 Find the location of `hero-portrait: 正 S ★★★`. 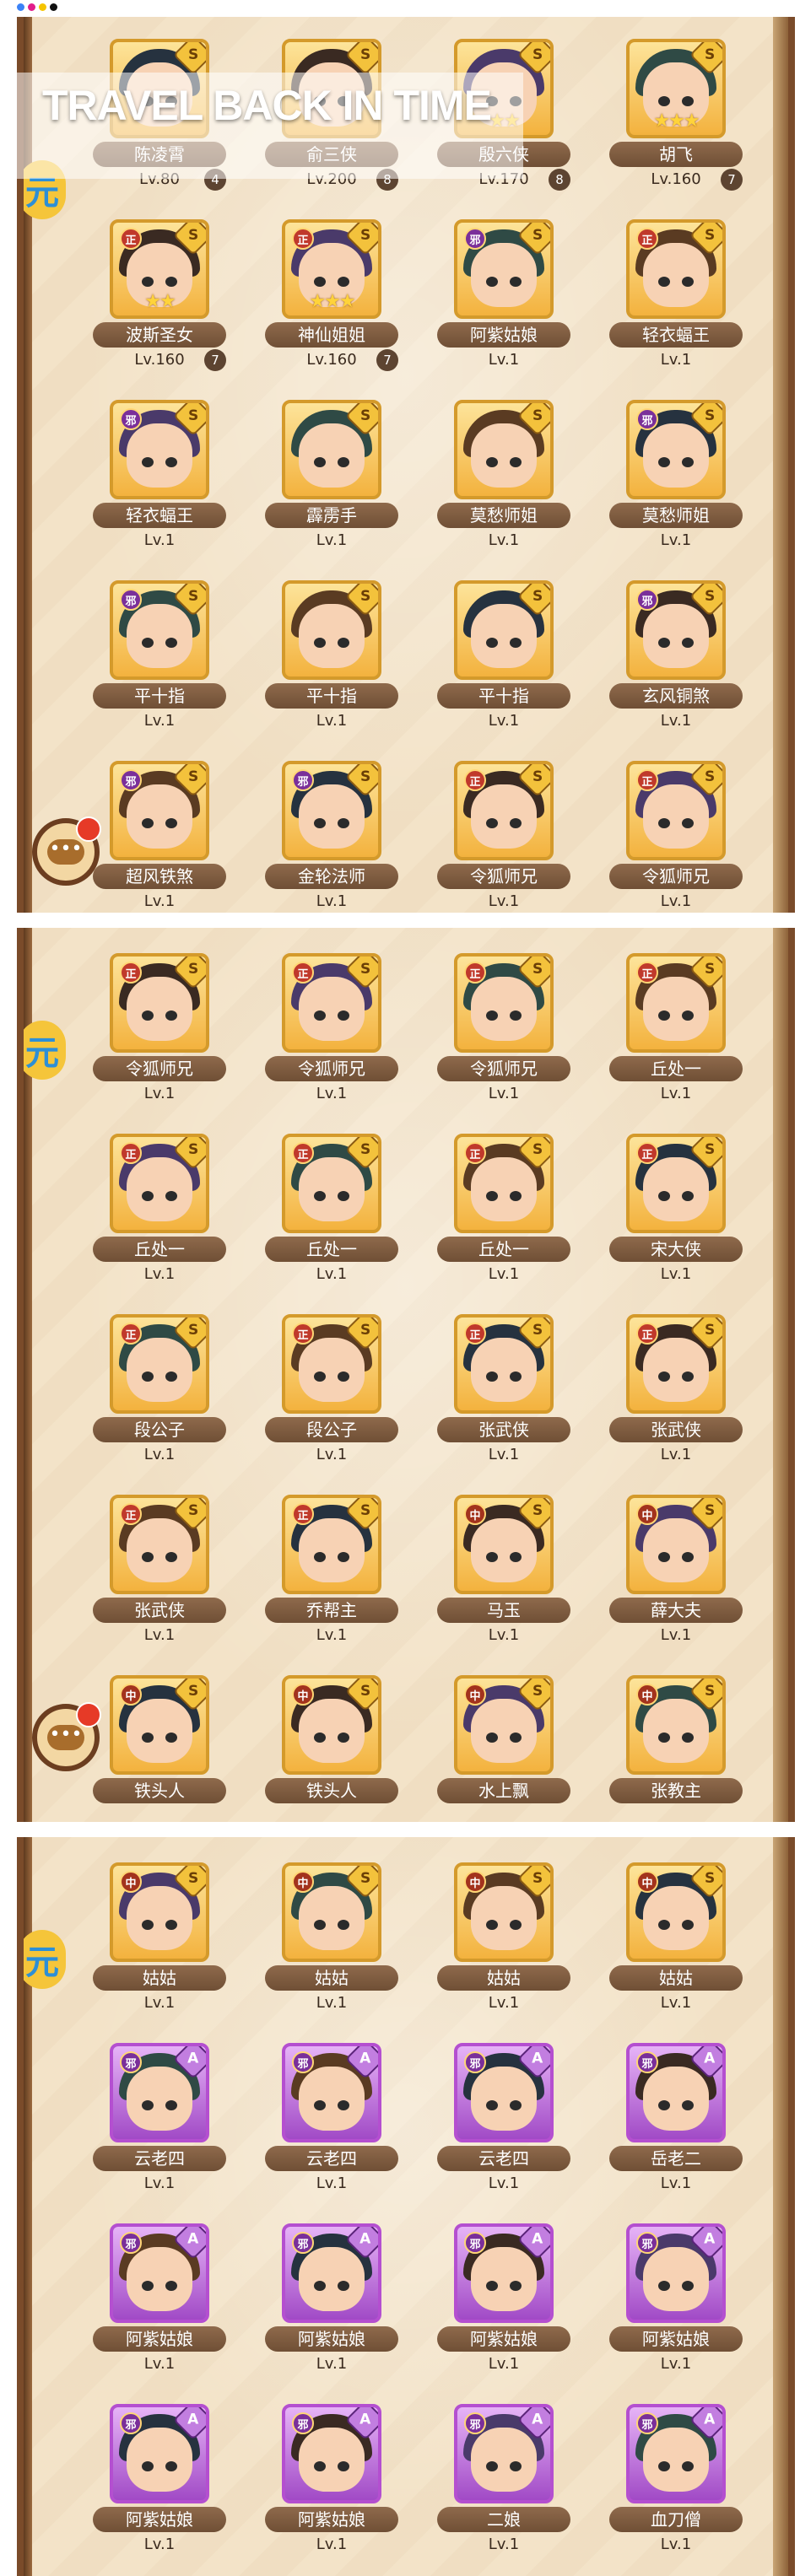

hero-portrait: 正 S ★★★ is located at coordinates (332, 269).